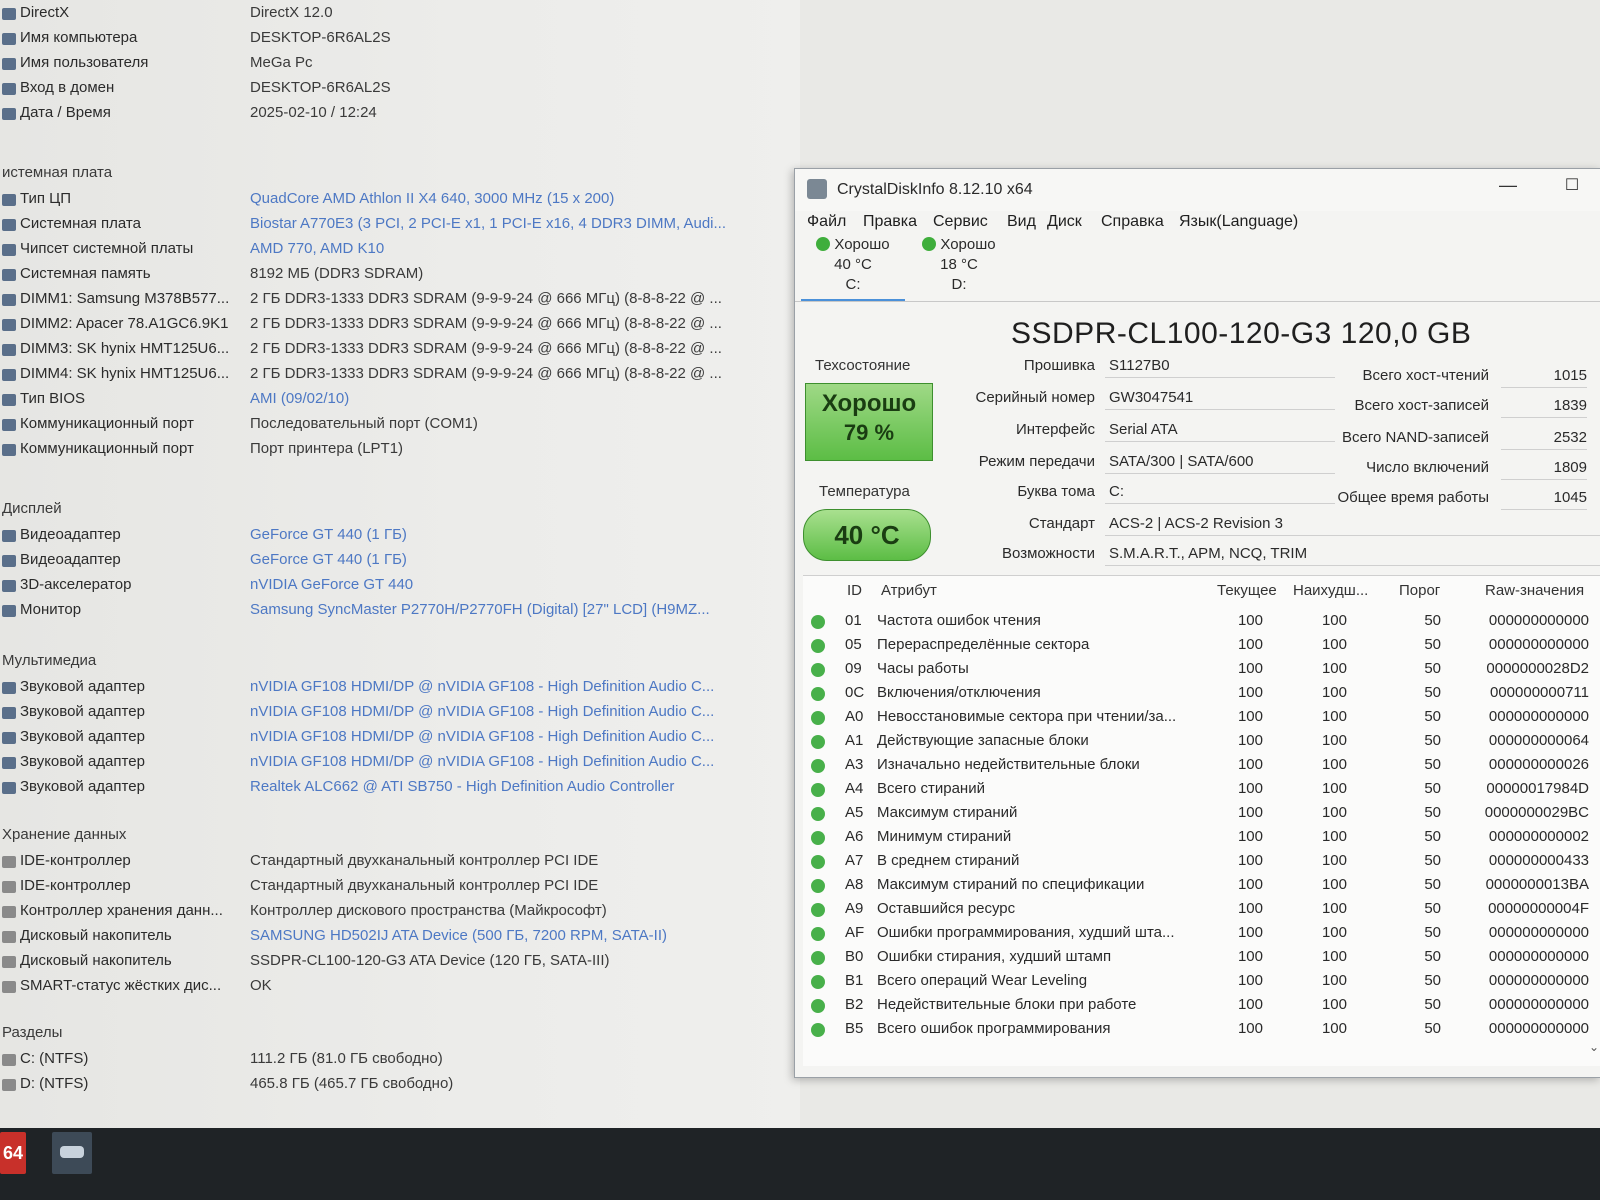  Describe the element at coordinates (1247, 590) in the screenshot. I see `col-header-current: Текущее` at that location.